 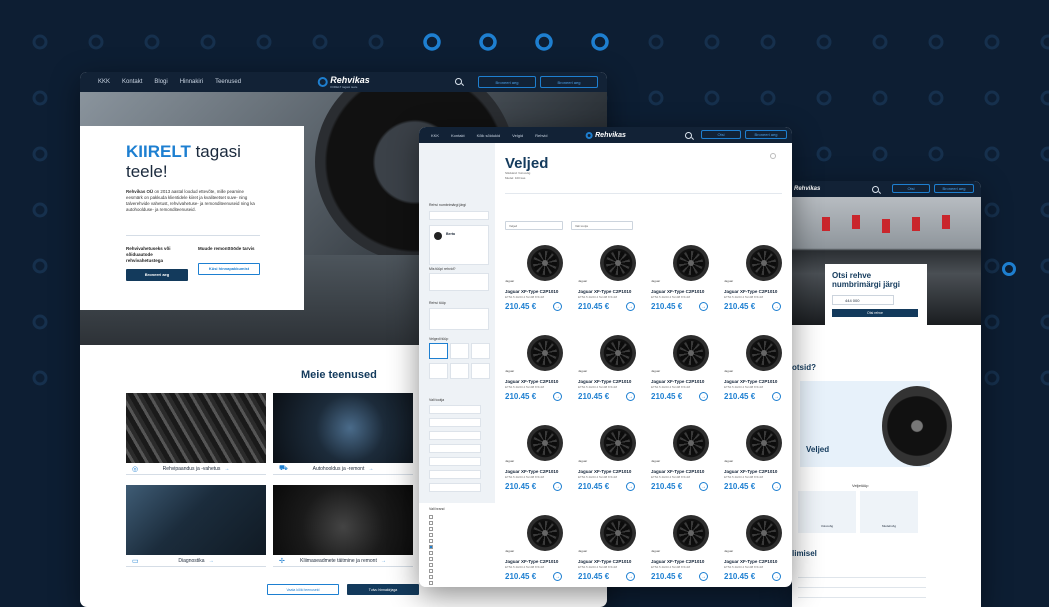 I want to click on plate-input, so click(x=459, y=215).